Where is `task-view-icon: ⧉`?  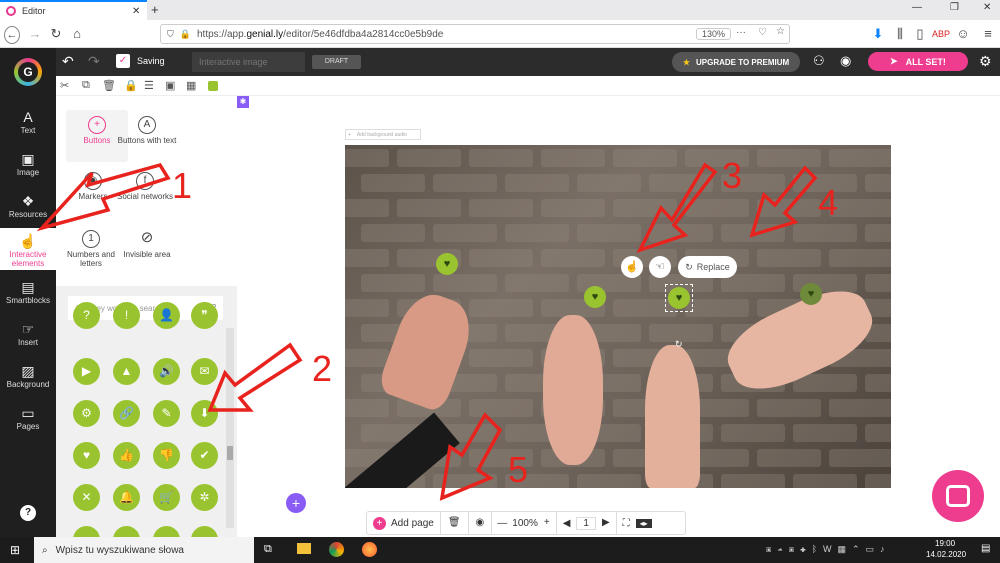
task-view-icon: ⧉ is located at coordinates (268, 549).